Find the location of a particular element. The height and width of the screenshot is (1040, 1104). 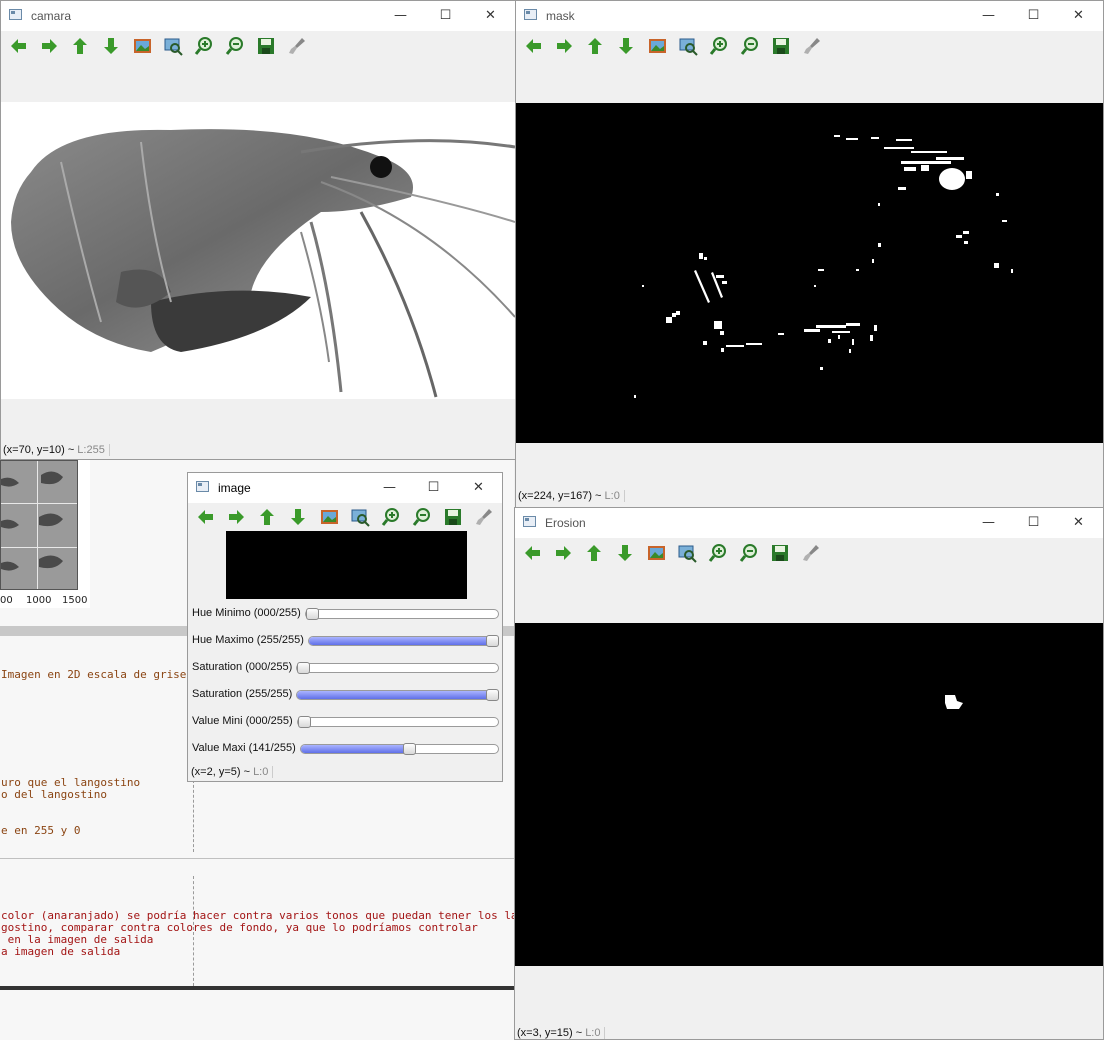

title-bar: mask — ☐ ✕ is located at coordinates (809, 16).